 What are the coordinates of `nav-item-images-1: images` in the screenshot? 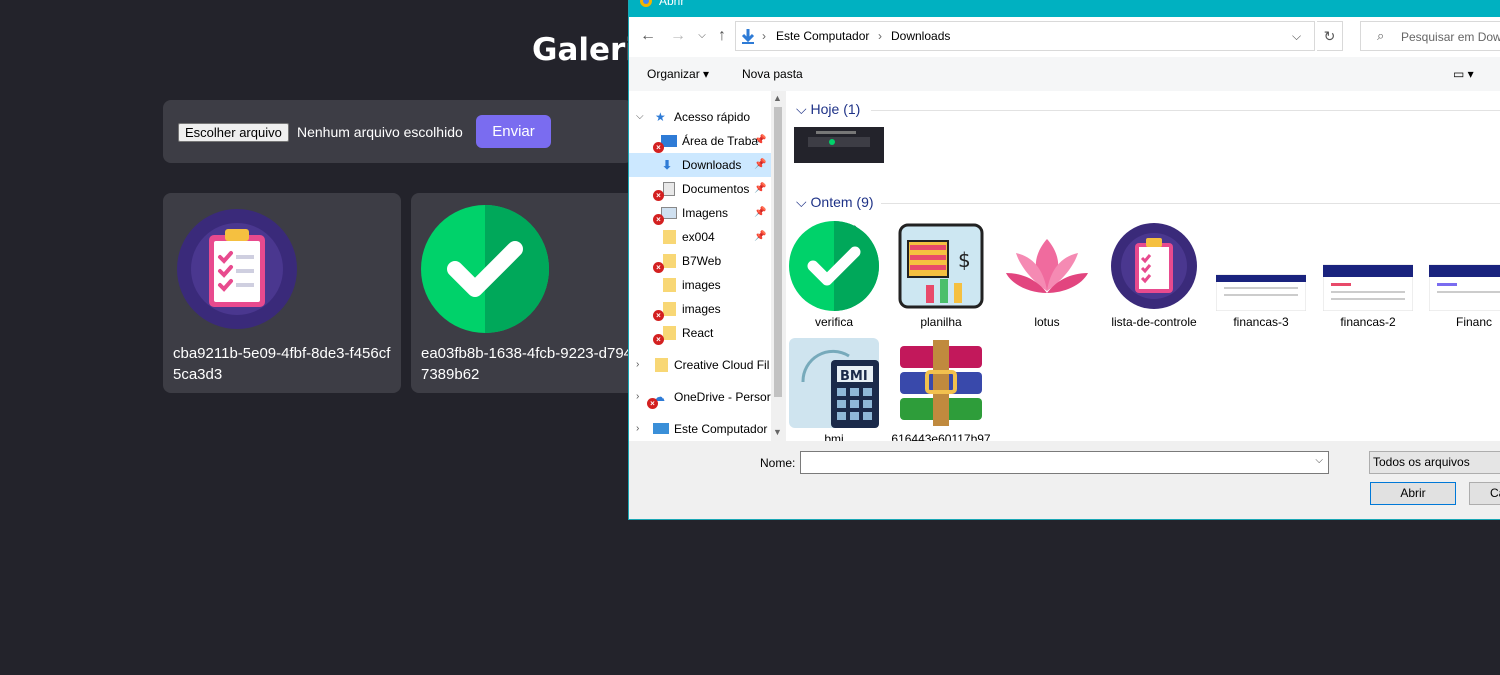 It's located at (700, 285).